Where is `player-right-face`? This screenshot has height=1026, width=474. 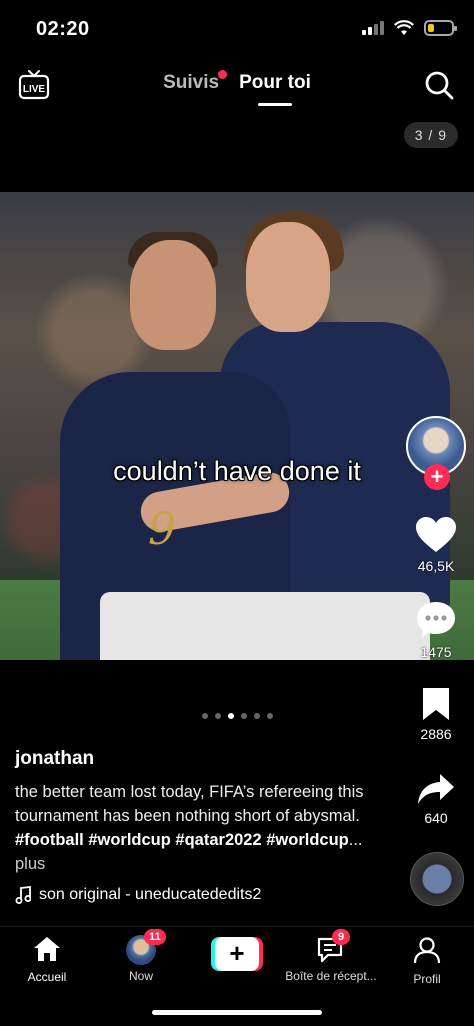 player-right-face is located at coordinates (288, 277).